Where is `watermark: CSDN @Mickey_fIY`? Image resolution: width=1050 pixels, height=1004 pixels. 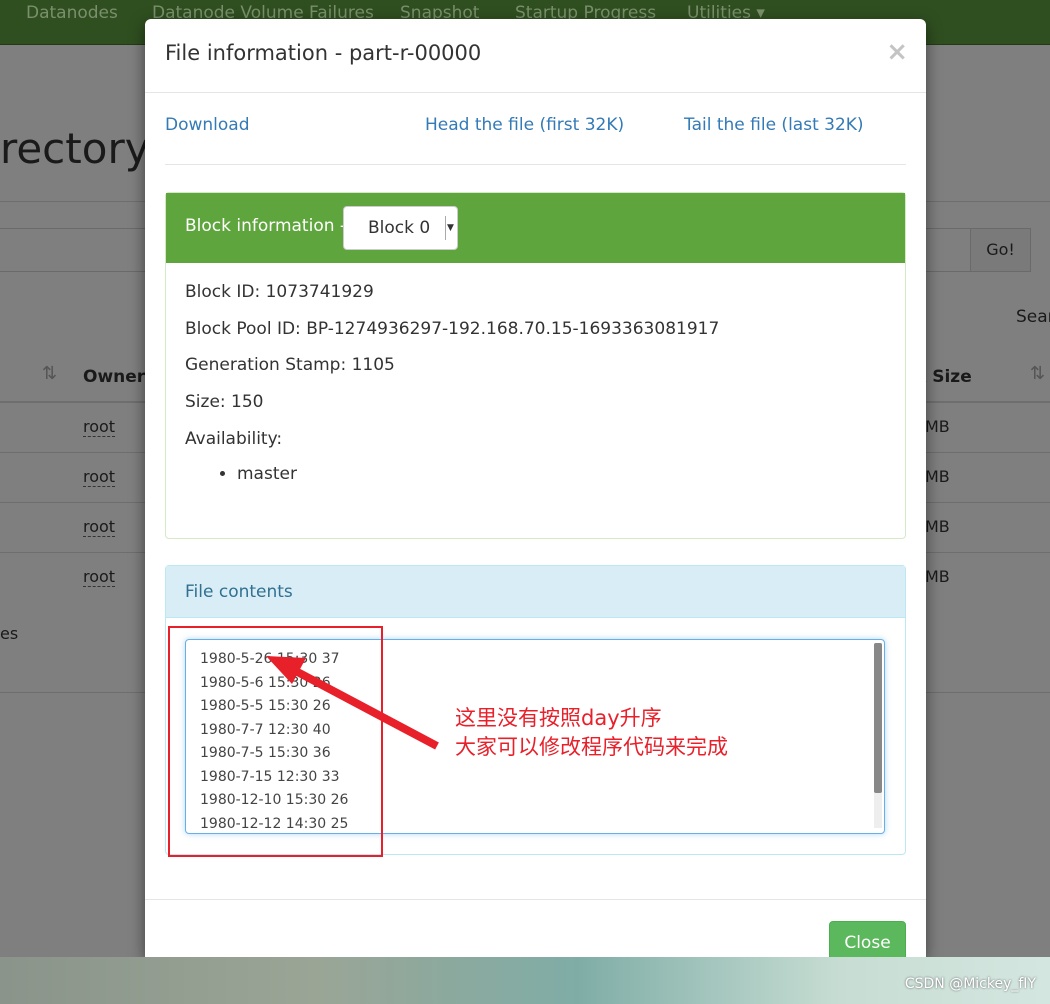
watermark: CSDN @Mickey_fIY is located at coordinates (970, 984).